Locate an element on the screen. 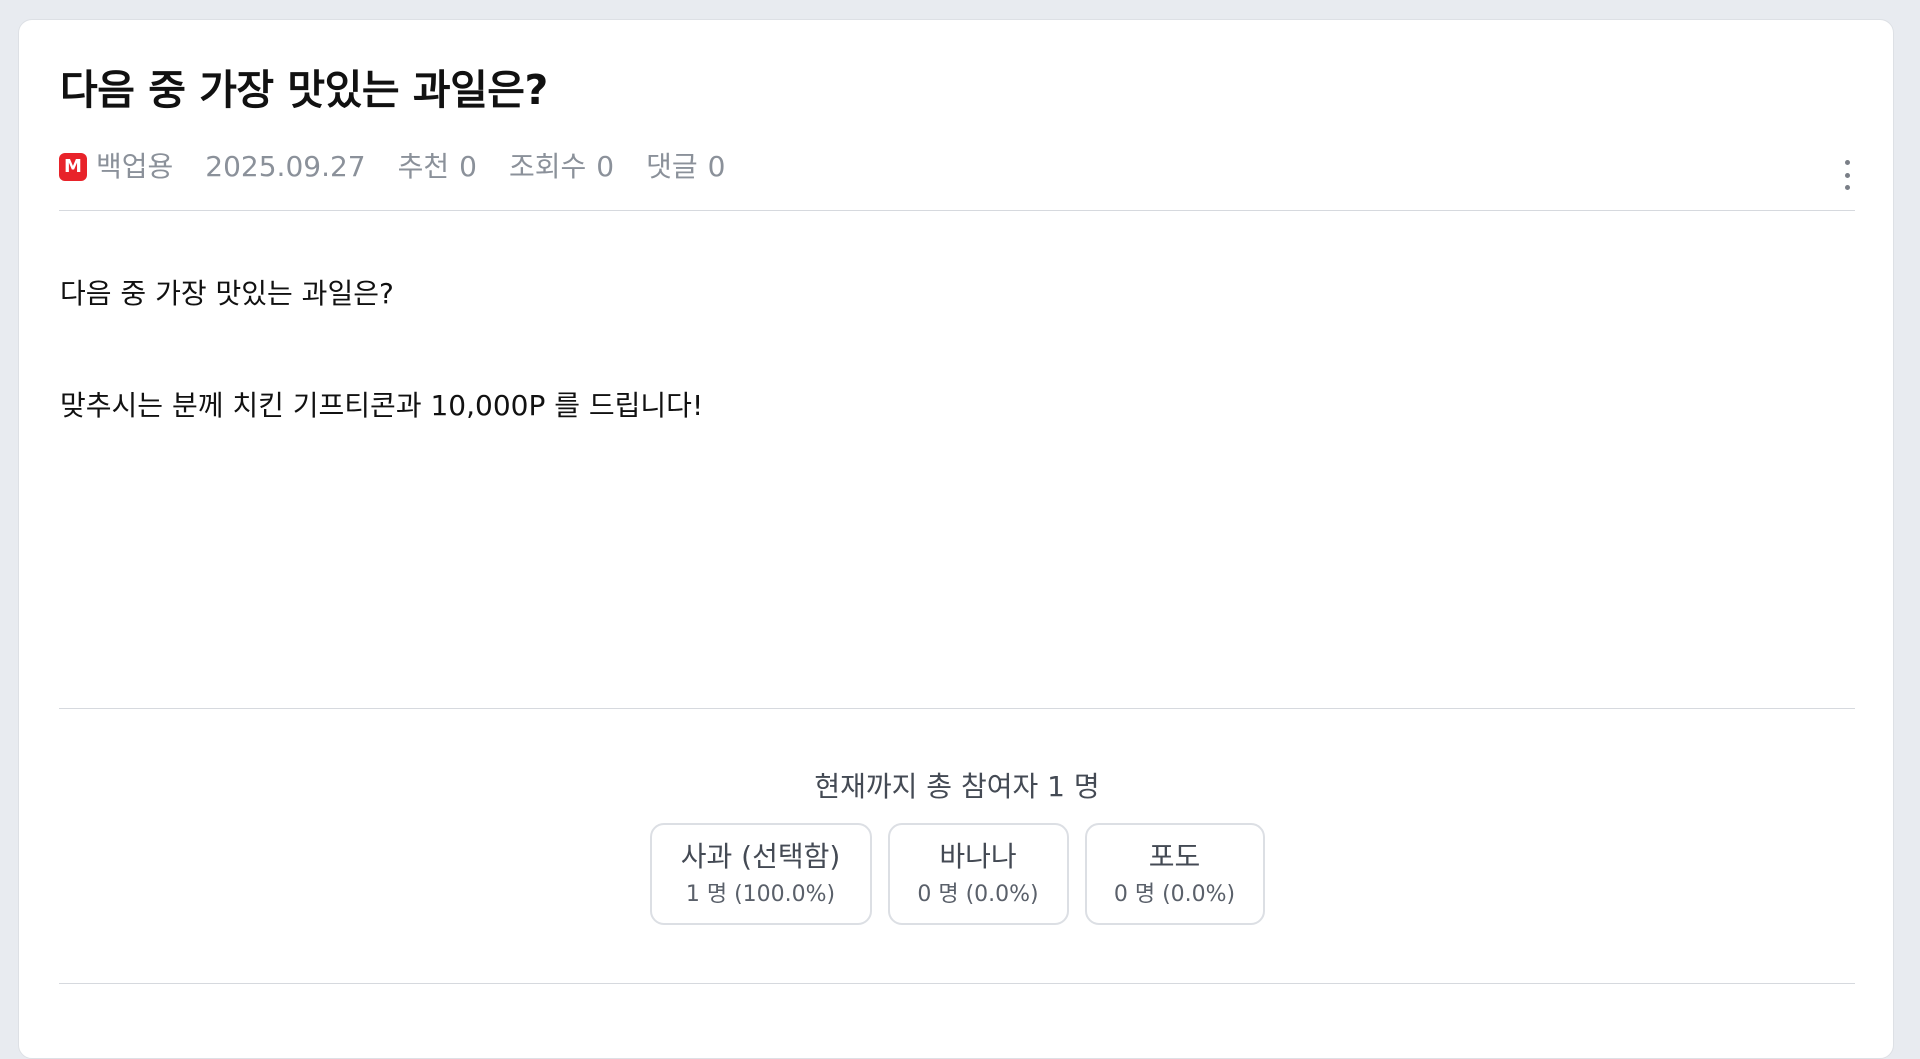  poll-option-result: 1 명 (100.0%) is located at coordinates (760, 894).